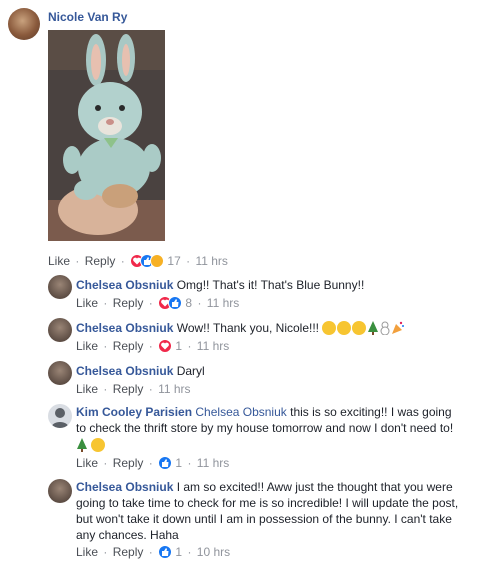 Image resolution: width=479 pixels, height=566 pixels. Describe the element at coordinates (134, 412) in the screenshot. I see `comment-author: Kim Cooley Parisien` at that location.